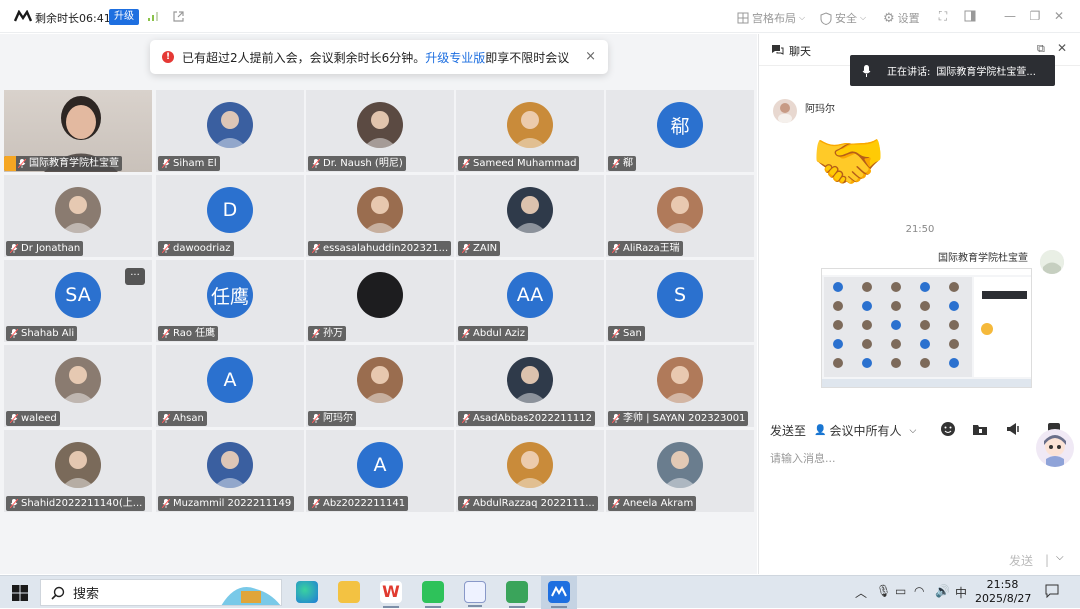 The image size is (1080, 609). What do you see at coordinates (73, 18) in the screenshot?
I see `remaining-time: 剩余时长06:41` at bounding box center [73, 18].